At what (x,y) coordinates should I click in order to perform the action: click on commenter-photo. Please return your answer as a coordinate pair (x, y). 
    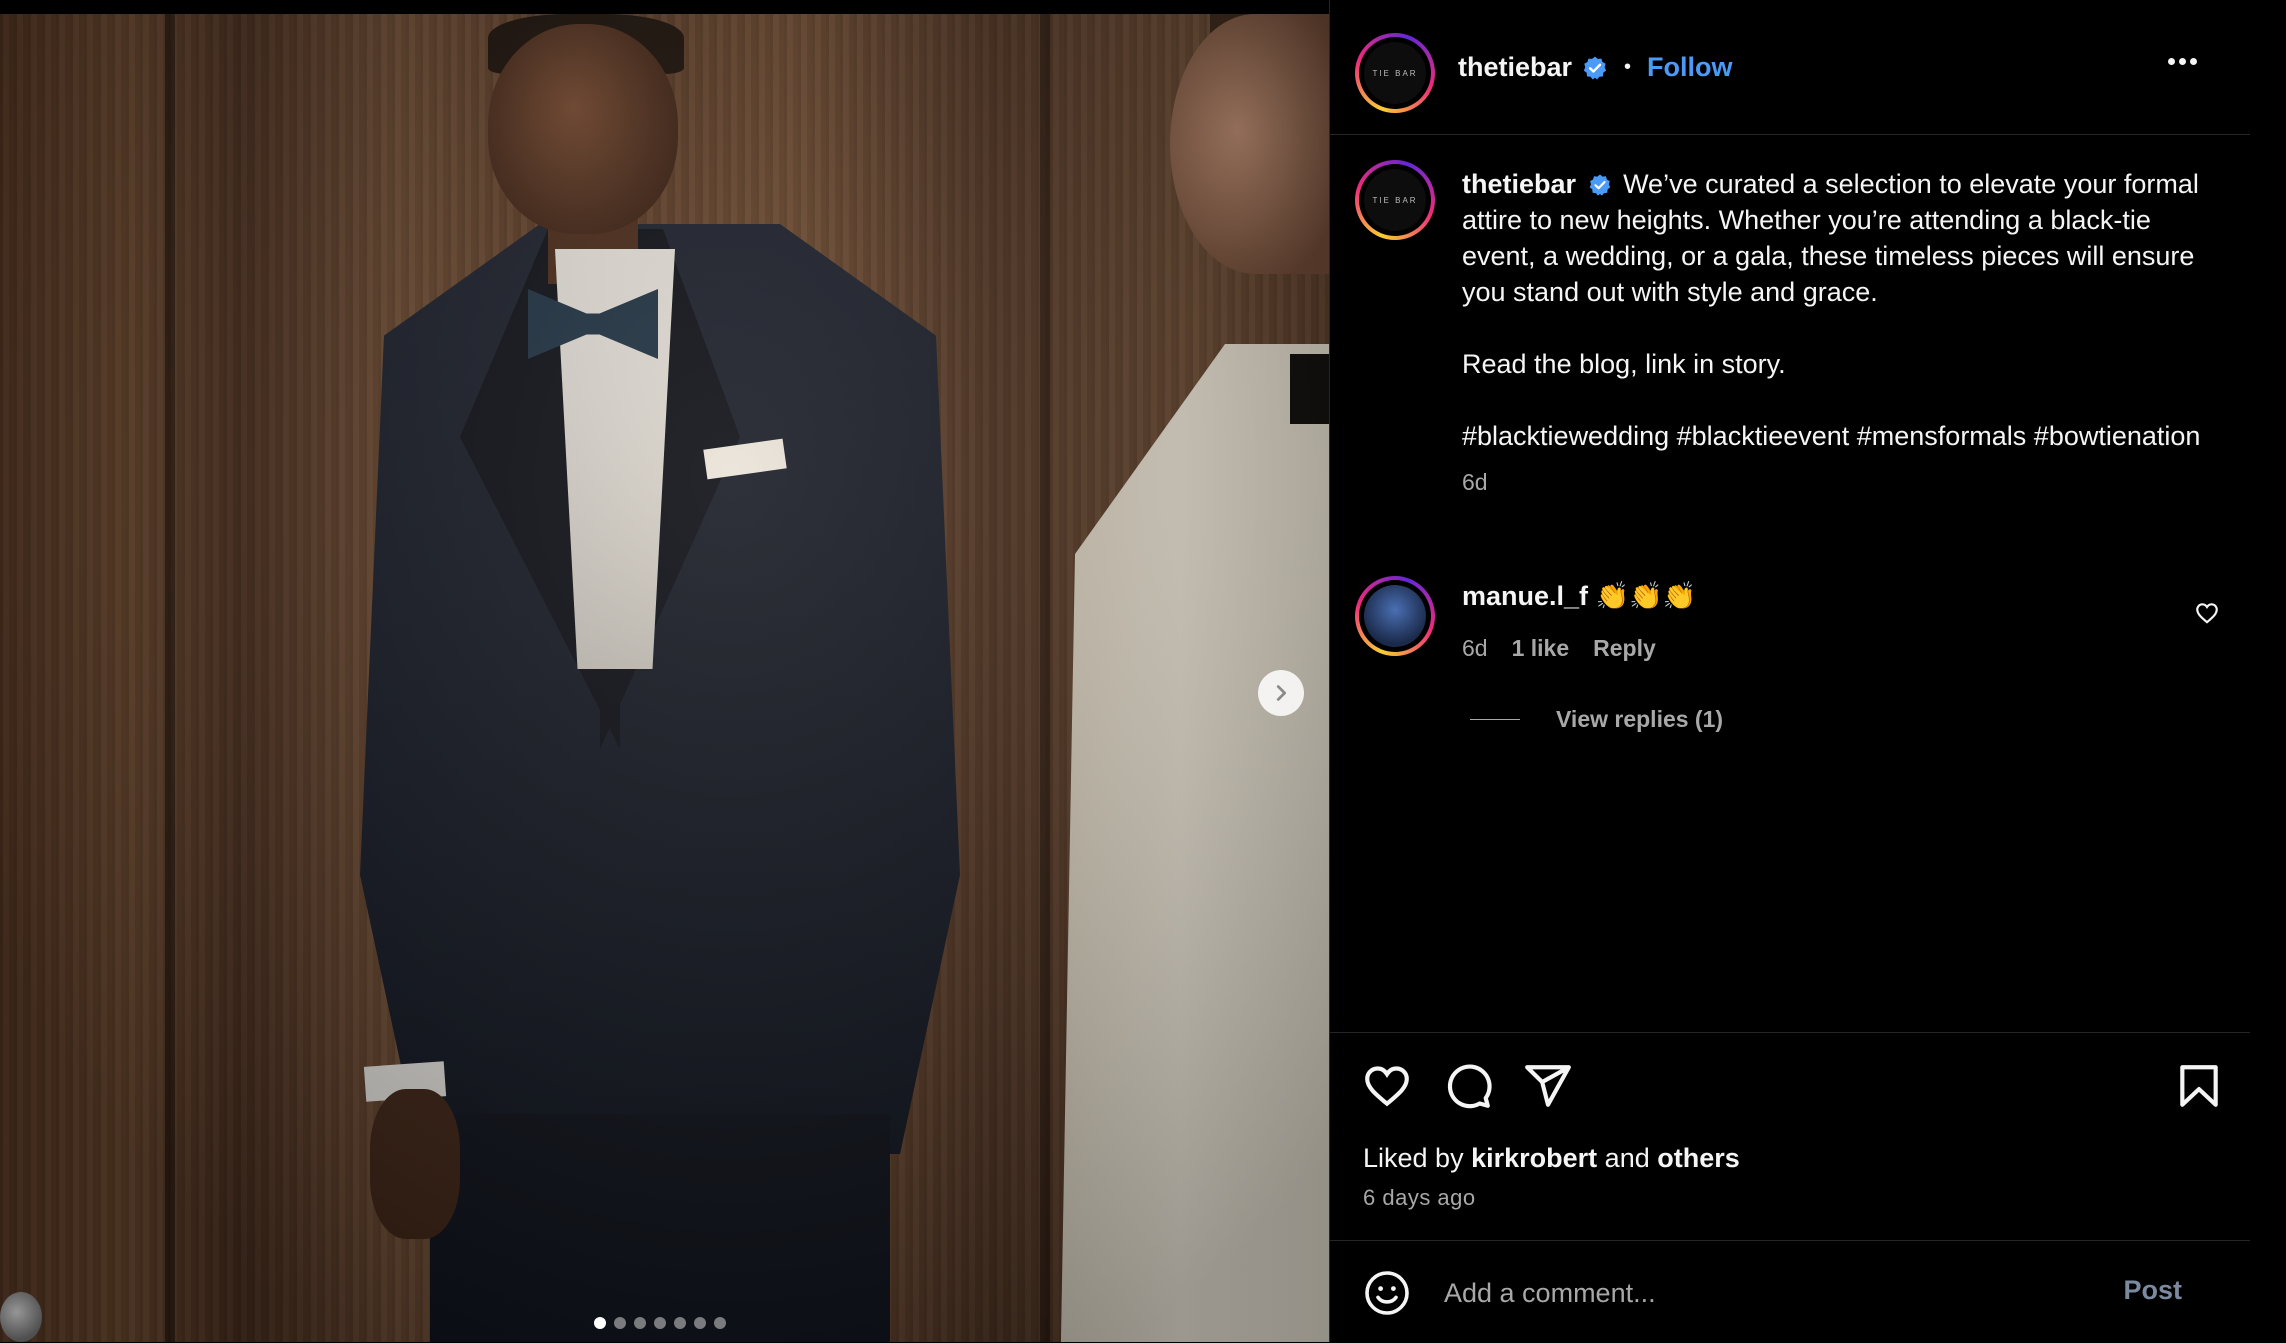
    Looking at the image, I should click on (1395, 616).